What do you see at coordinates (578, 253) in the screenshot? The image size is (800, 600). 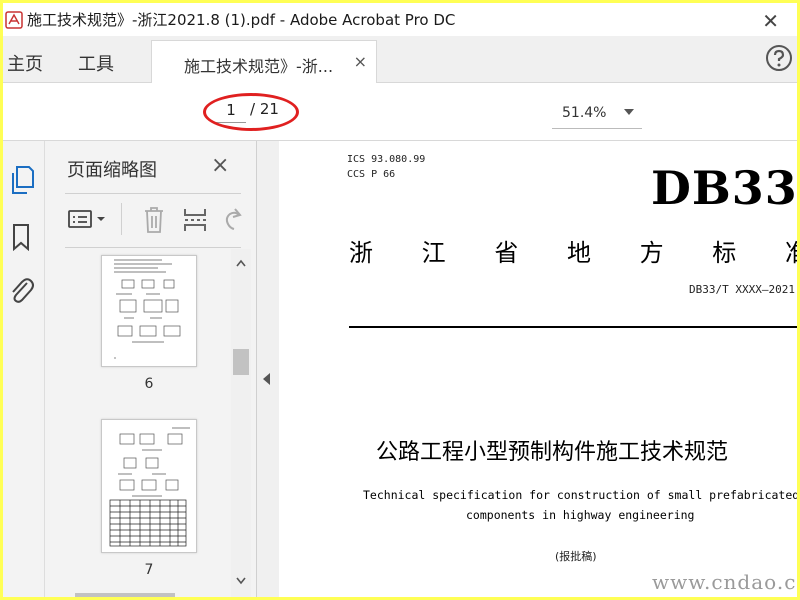 I see `standard-char: 地` at bounding box center [578, 253].